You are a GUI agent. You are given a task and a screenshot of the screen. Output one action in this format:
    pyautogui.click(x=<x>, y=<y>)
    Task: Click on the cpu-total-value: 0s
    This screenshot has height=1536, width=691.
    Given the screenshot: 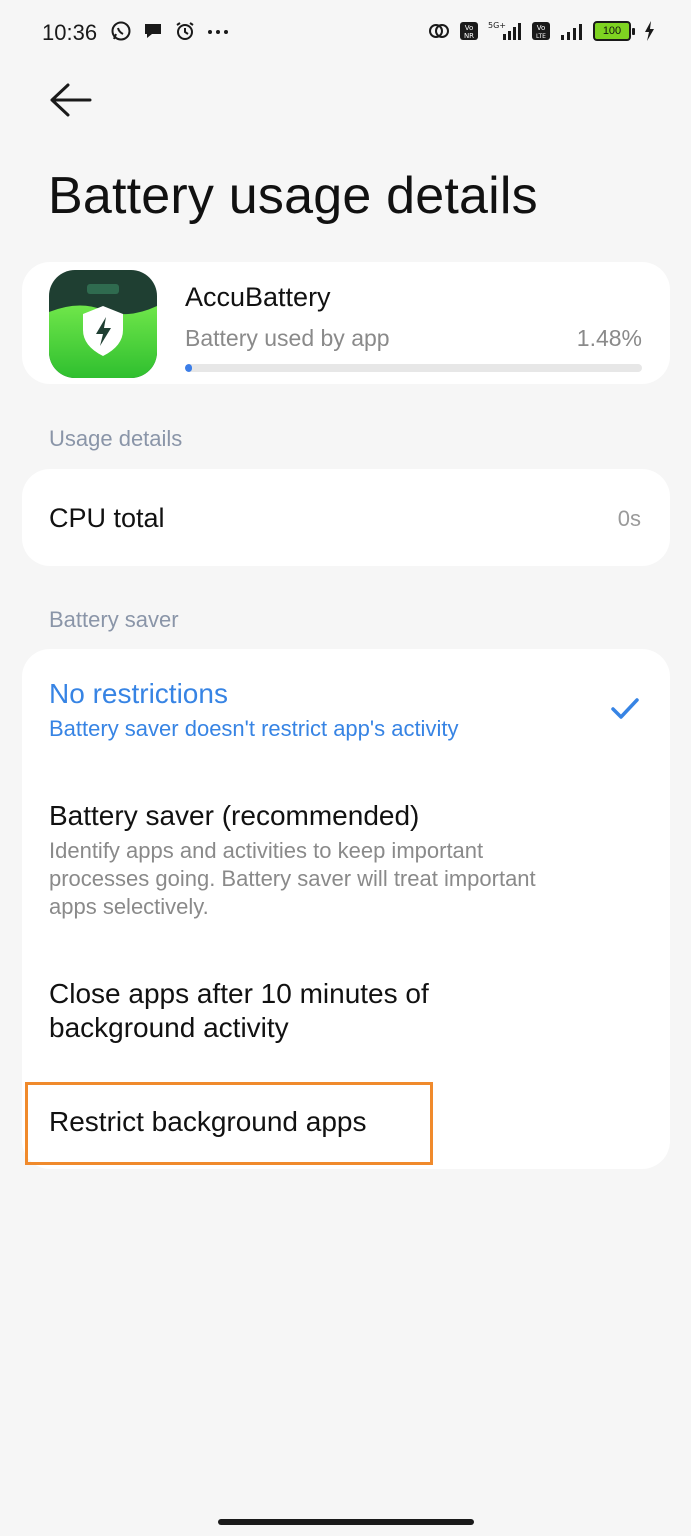 What is the action you would take?
    pyautogui.click(x=629, y=518)
    